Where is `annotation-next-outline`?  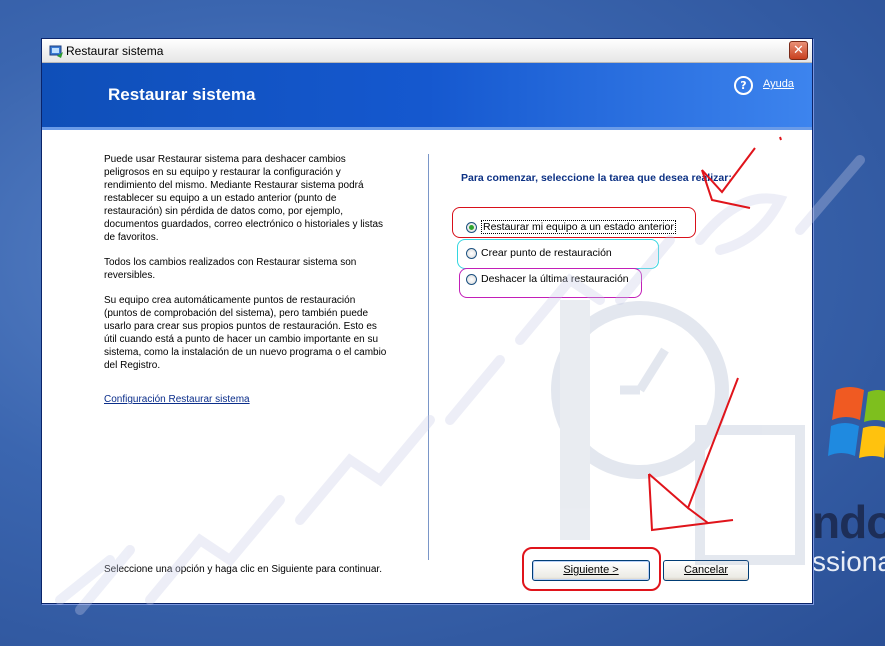
annotation-next-outline is located at coordinates (591, 569).